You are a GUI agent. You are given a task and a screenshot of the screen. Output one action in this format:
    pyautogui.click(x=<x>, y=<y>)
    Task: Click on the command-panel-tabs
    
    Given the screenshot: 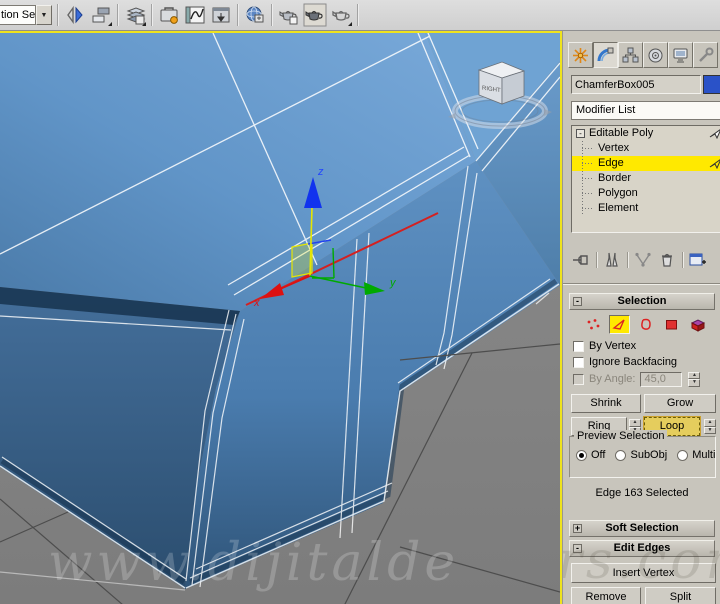 What is the action you would take?
    pyautogui.click(x=643, y=55)
    